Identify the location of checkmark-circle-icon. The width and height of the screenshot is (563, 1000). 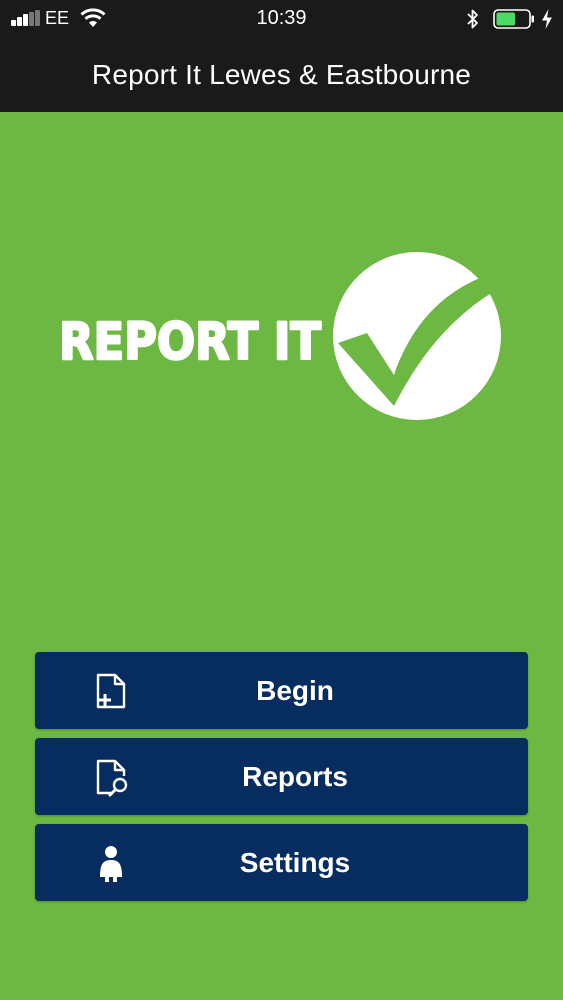
(418, 336).